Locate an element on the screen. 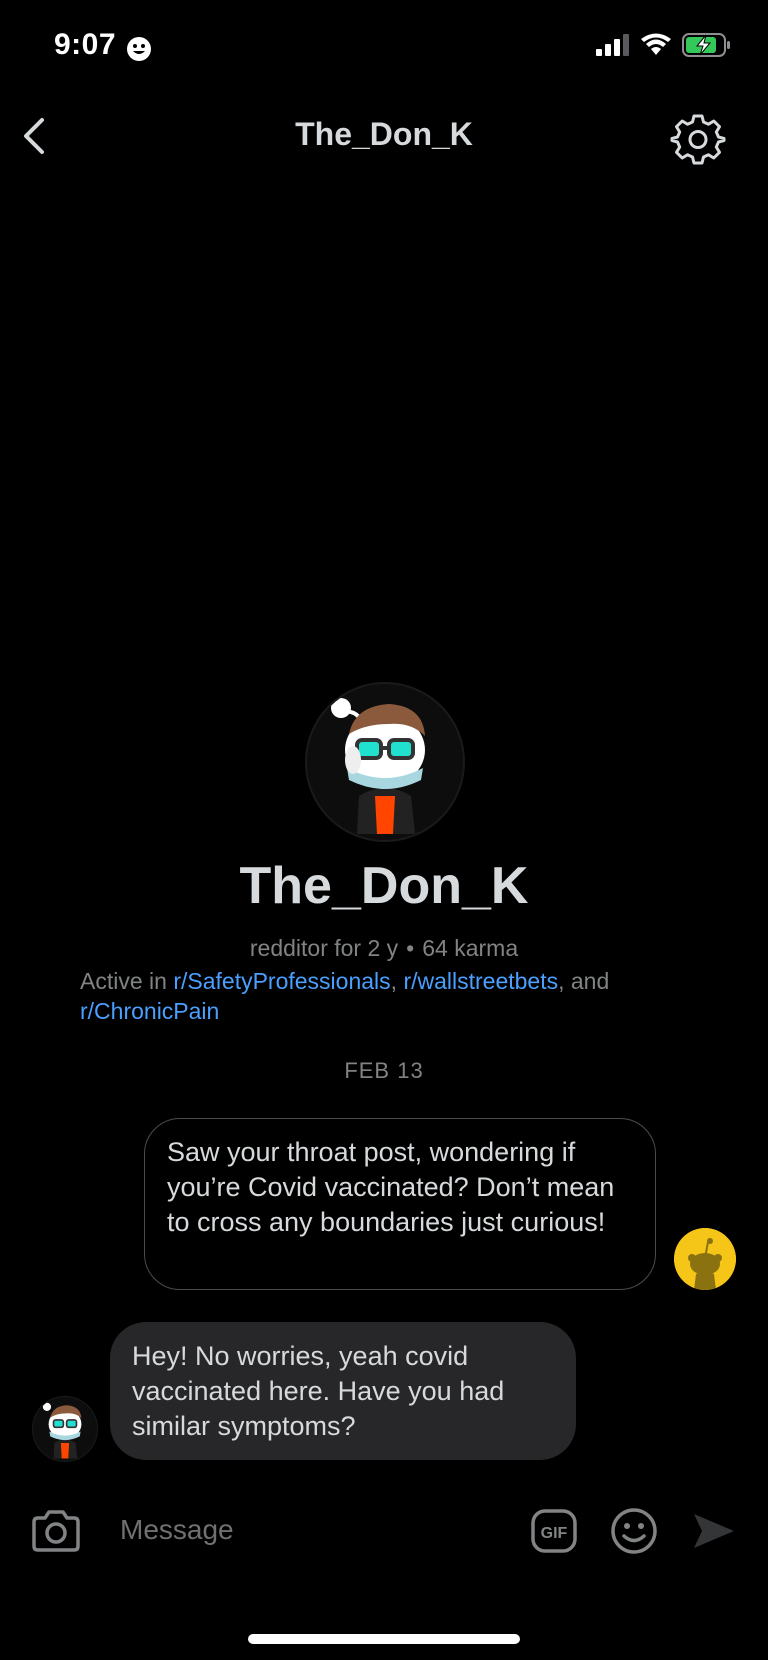 This screenshot has height=1660, width=768. sender-avatar is located at coordinates (65, 1429).